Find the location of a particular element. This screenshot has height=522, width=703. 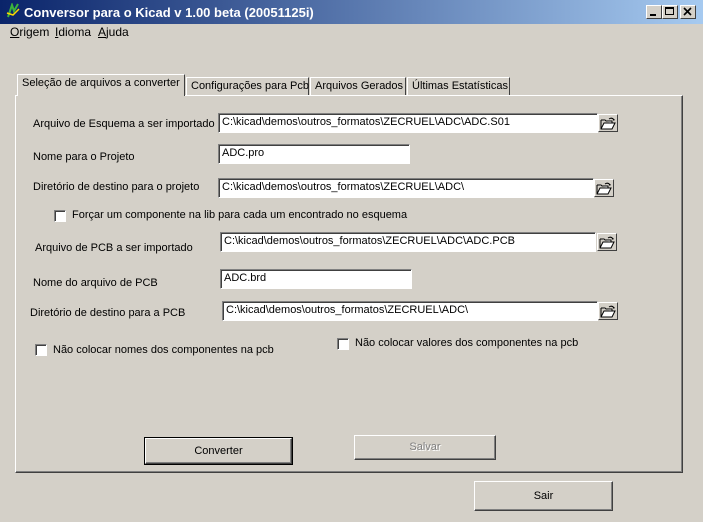

no-component-names-checkbox is located at coordinates (41, 350).